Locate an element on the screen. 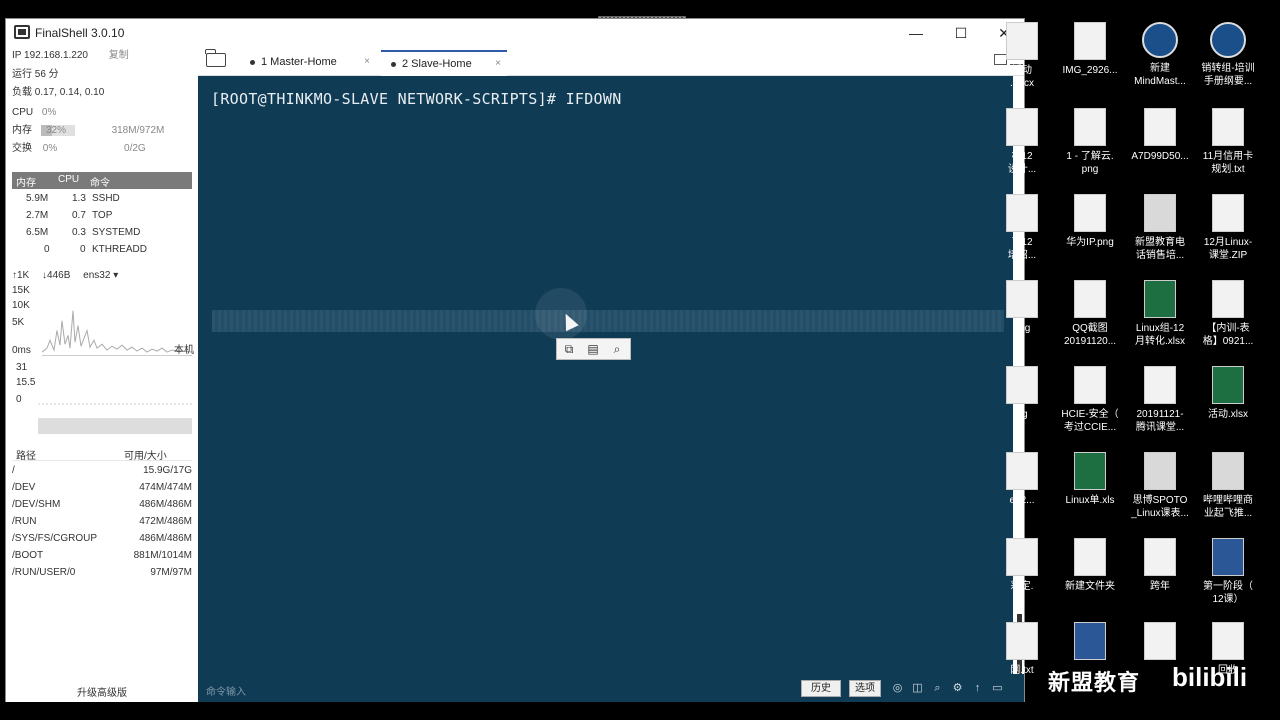 The image size is (1280, 720). desktop-file-icon: 网.txt is located at coordinates (1022, 649).